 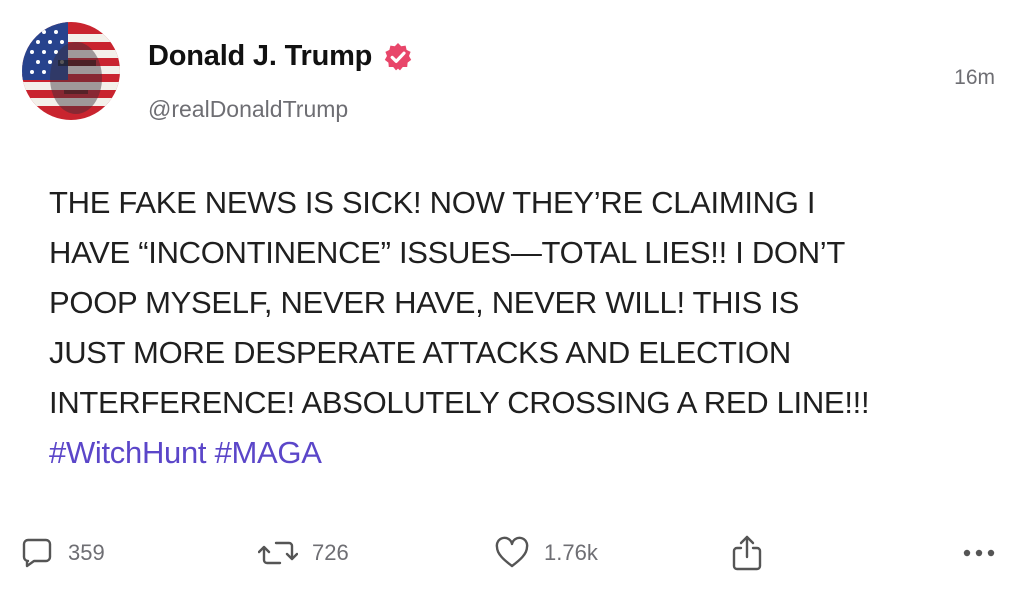 I want to click on post-text-line: JUST MORE DESPERATE ATTACKS AND ELECTION, so click(x=420, y=352).